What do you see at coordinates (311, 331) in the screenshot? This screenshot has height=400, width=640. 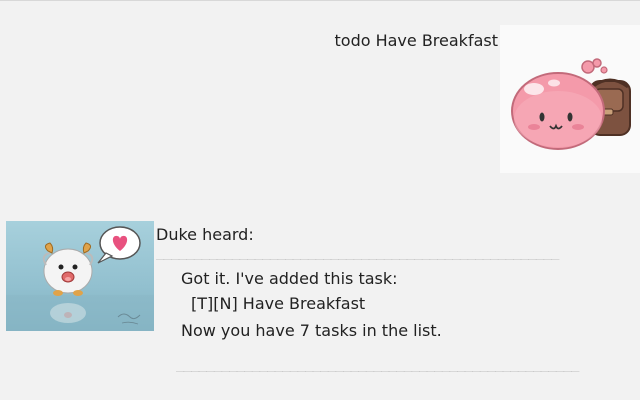 I see `reply-line-count: Now you have 7 tasks in the list.` at bounding box center [311, 331].